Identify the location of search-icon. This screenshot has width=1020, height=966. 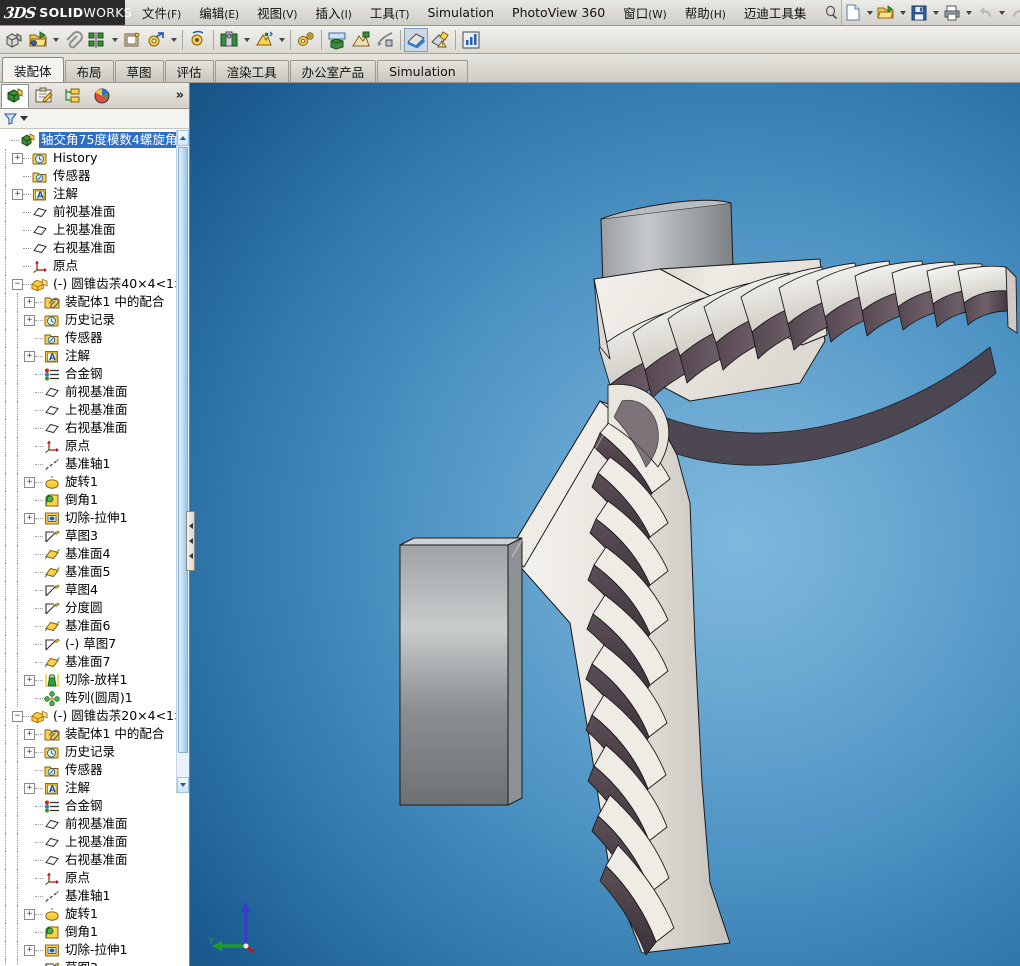
(831, 12).